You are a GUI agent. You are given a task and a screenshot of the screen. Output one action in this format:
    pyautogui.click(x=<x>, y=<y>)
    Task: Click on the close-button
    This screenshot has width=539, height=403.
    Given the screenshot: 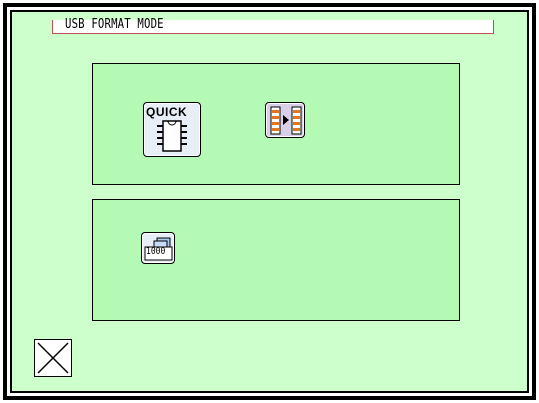 What is the action you would take?
    pyautogui.click(x=53, y=358)
    